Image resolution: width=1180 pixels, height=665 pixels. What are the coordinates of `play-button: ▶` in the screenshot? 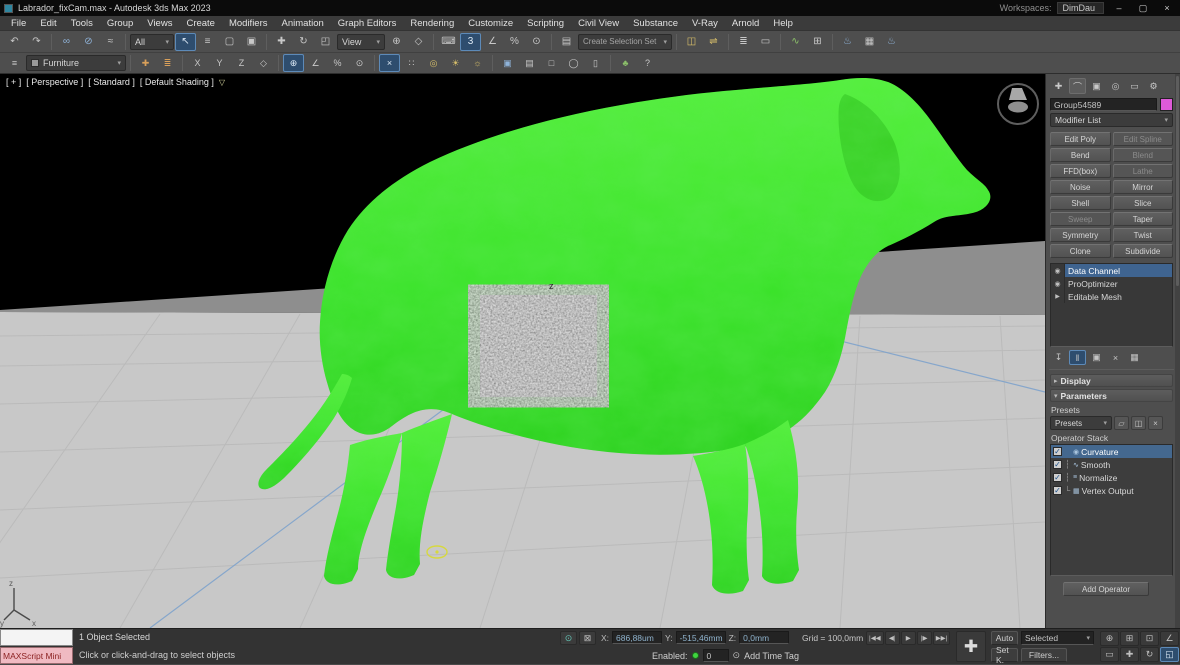 It's located at (908, 638).